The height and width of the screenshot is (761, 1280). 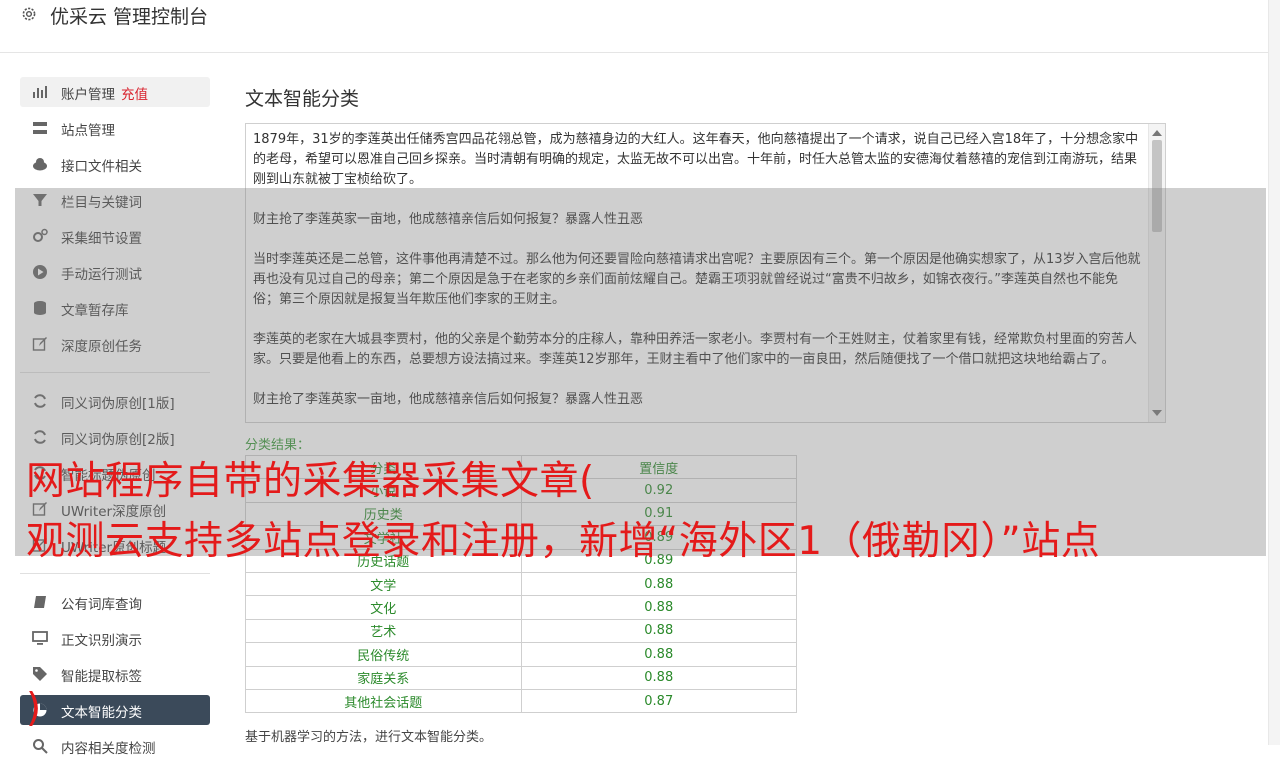 What do you see at coordinates (134, 95) in the screenshot?
I see `recharge-link: 充值` at bounding box center [134, 95].